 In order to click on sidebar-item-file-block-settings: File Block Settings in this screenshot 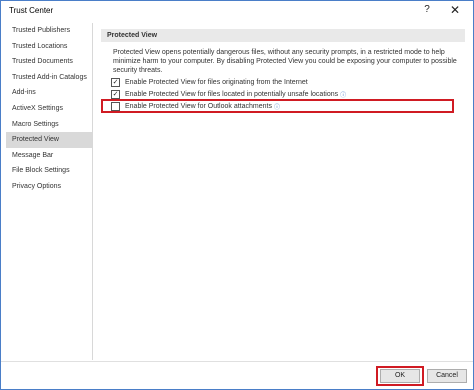, I will do `click(49, 171)`.